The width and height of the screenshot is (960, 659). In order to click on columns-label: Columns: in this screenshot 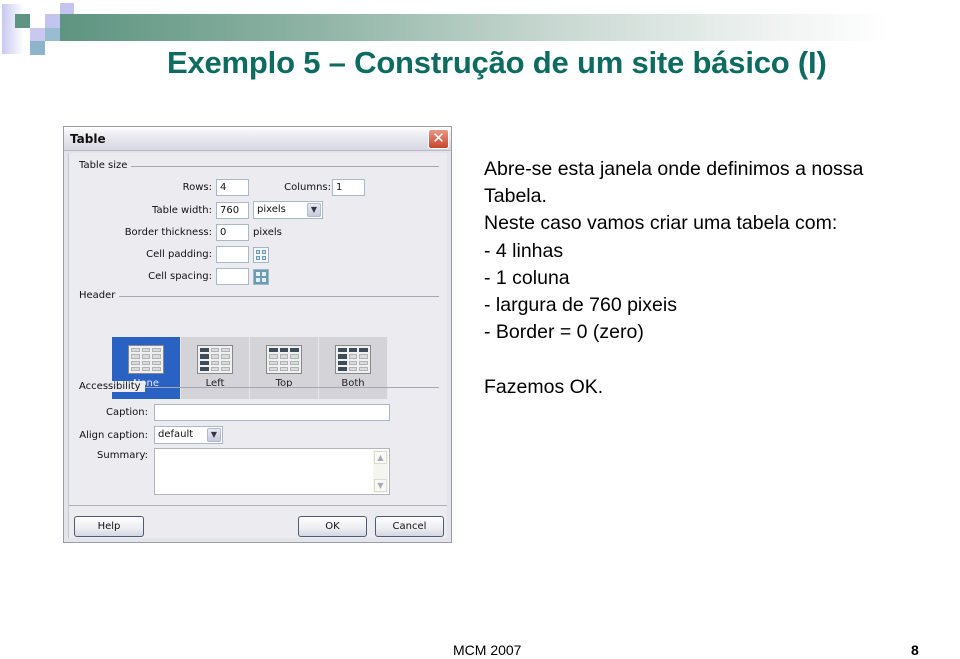, I will do `click(307, 187)`.